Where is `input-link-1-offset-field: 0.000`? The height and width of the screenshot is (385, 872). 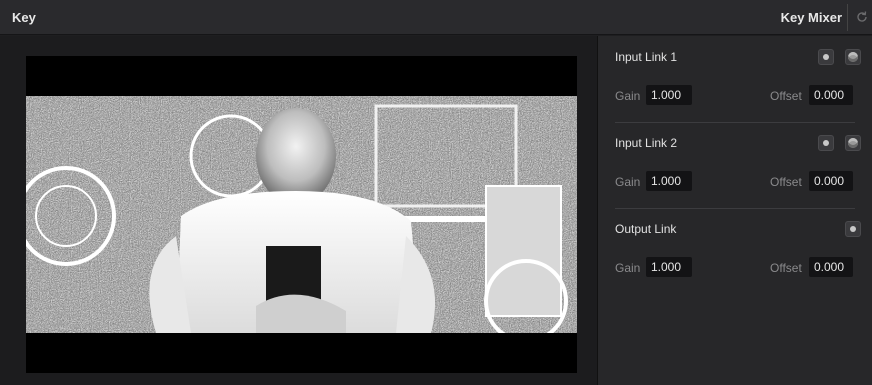 input-link-1-offset-field: 0.000 is located at coordinates (831, 95).